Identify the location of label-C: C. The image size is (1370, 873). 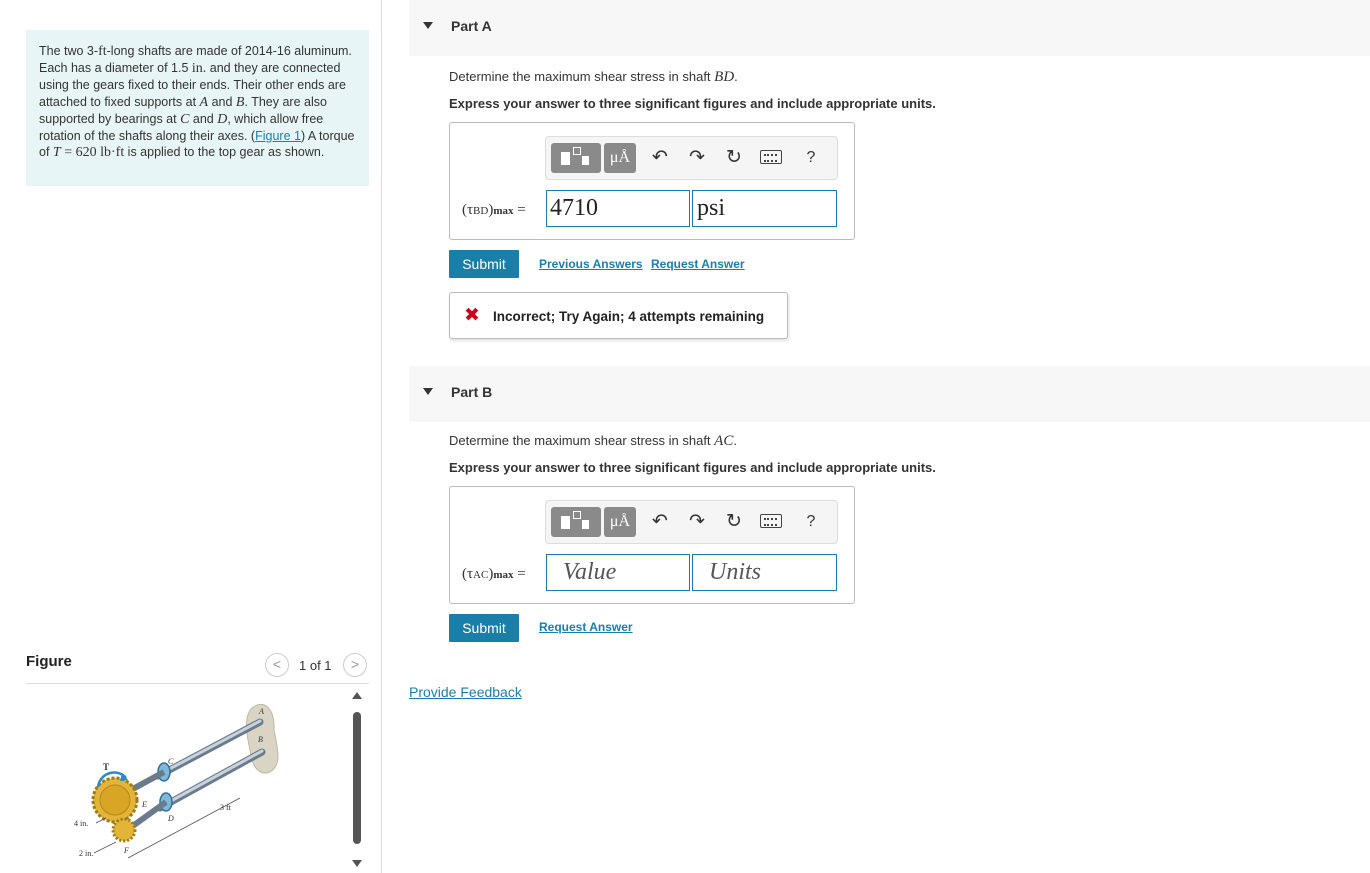
(171, 761).